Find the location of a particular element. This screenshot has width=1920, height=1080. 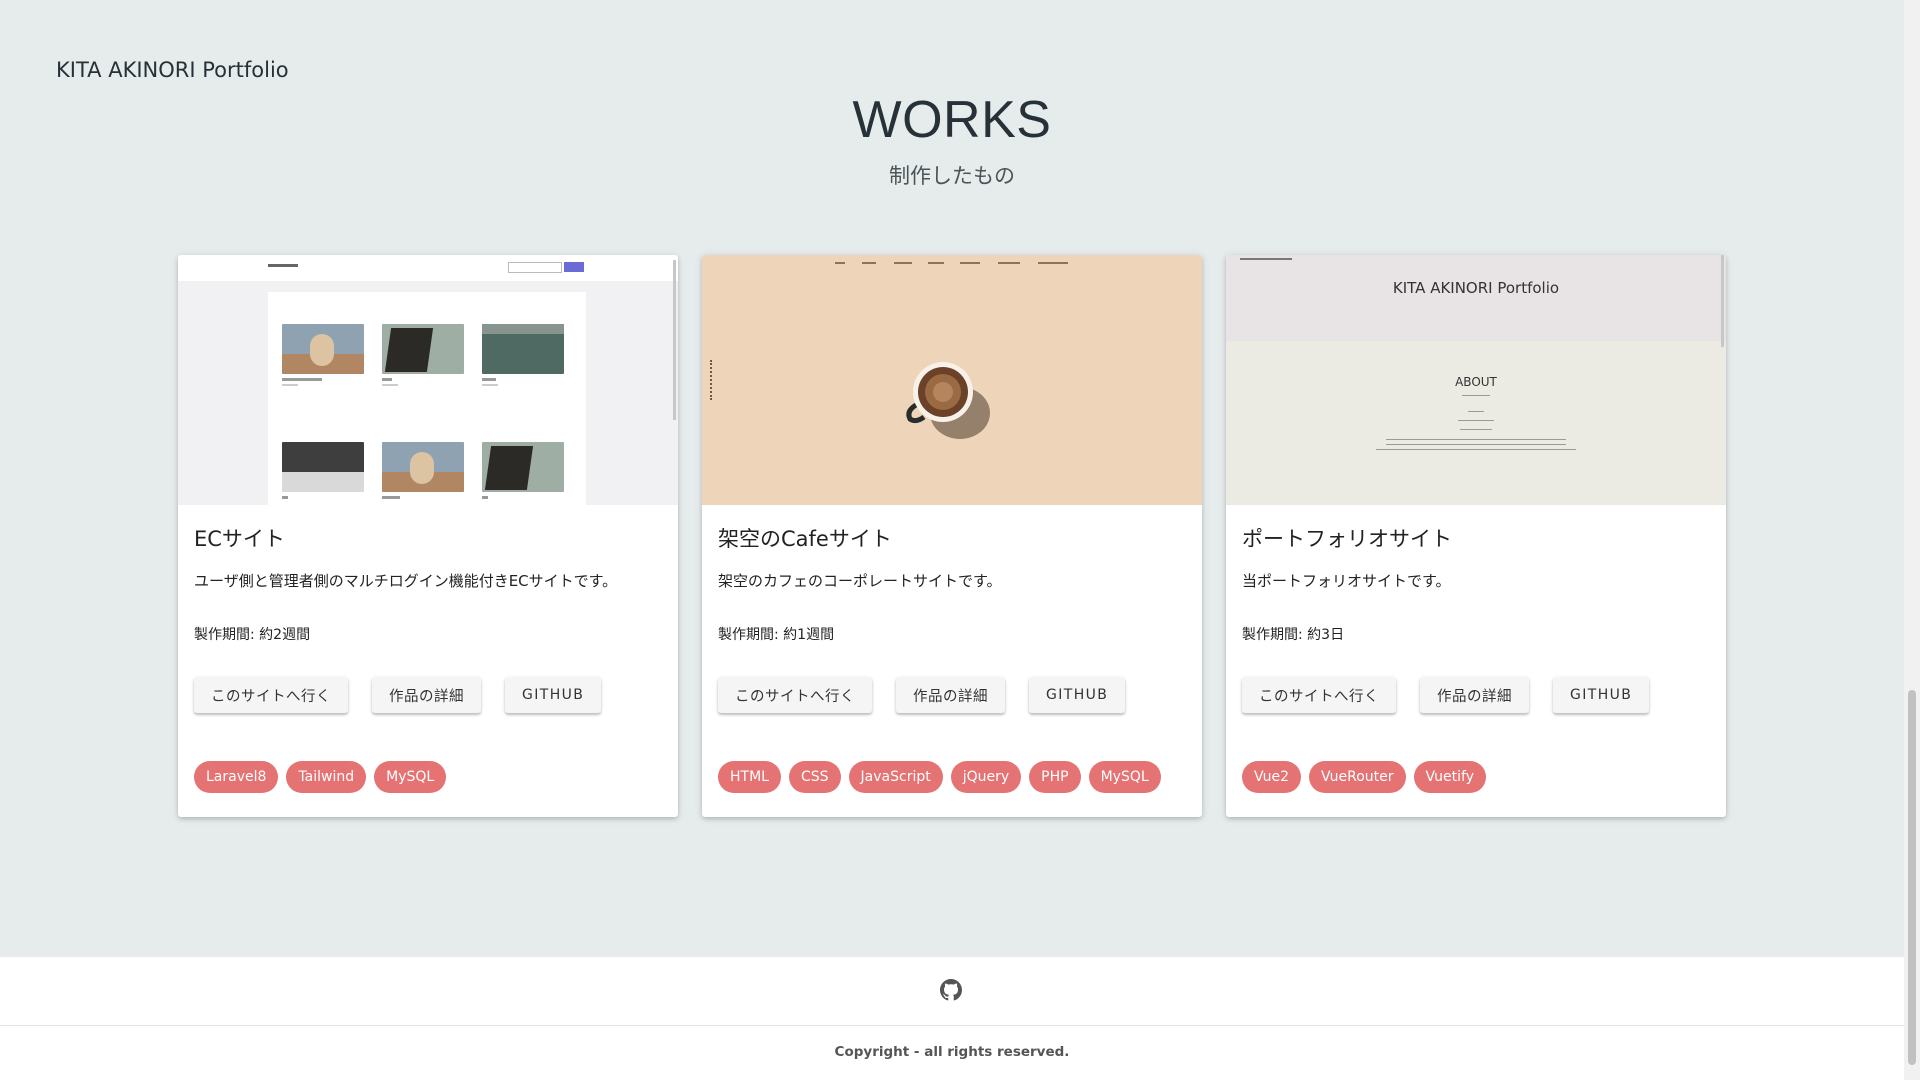

site-footer: Copyright - all rights reserved. is located at coordinates (952, 1018).